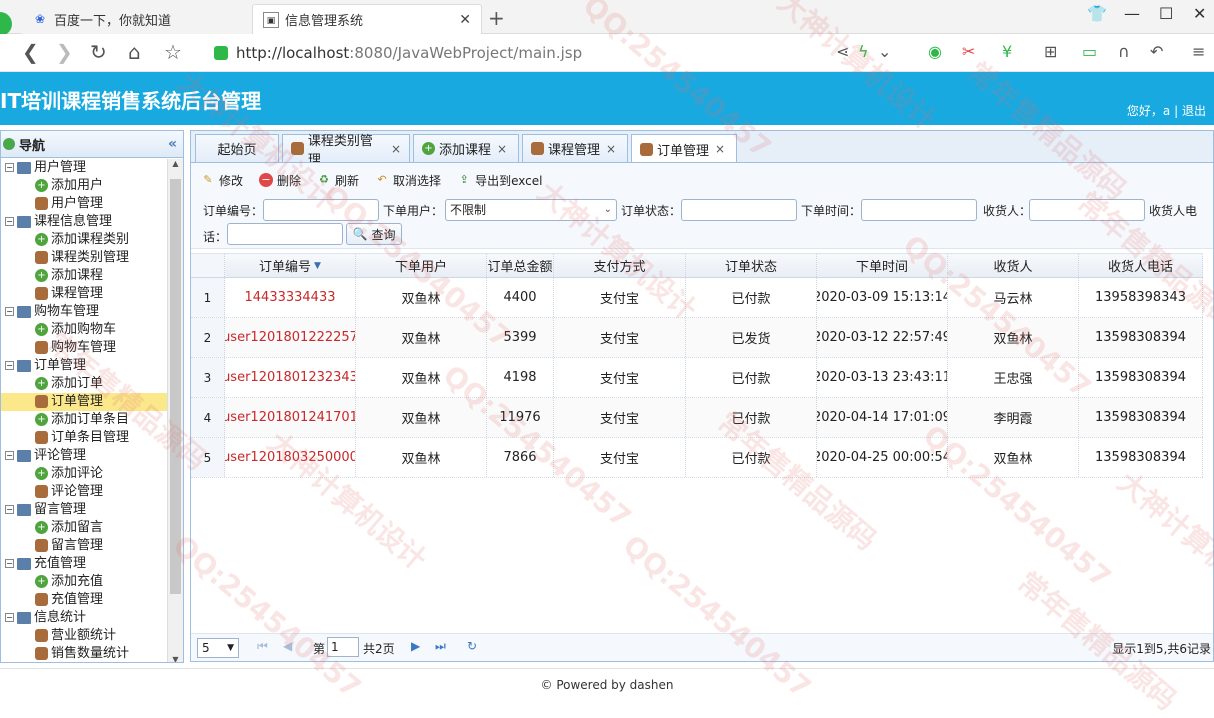 The width and height of the screenshot is (1214, 718). What do you see at coordinates (175, 163) in the screenshot?
I see `scroll-up-icon: ▲` at bounding box center [175, 163].